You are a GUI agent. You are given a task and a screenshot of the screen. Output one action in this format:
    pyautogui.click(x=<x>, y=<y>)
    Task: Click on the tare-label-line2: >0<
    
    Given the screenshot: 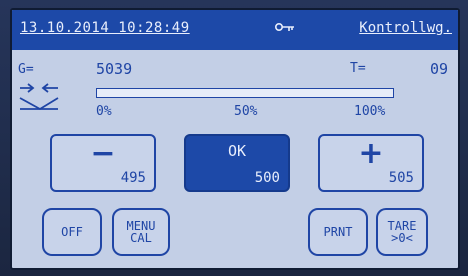 What is the action you would take?
    pyautogui.click(x=402, y=238)
    